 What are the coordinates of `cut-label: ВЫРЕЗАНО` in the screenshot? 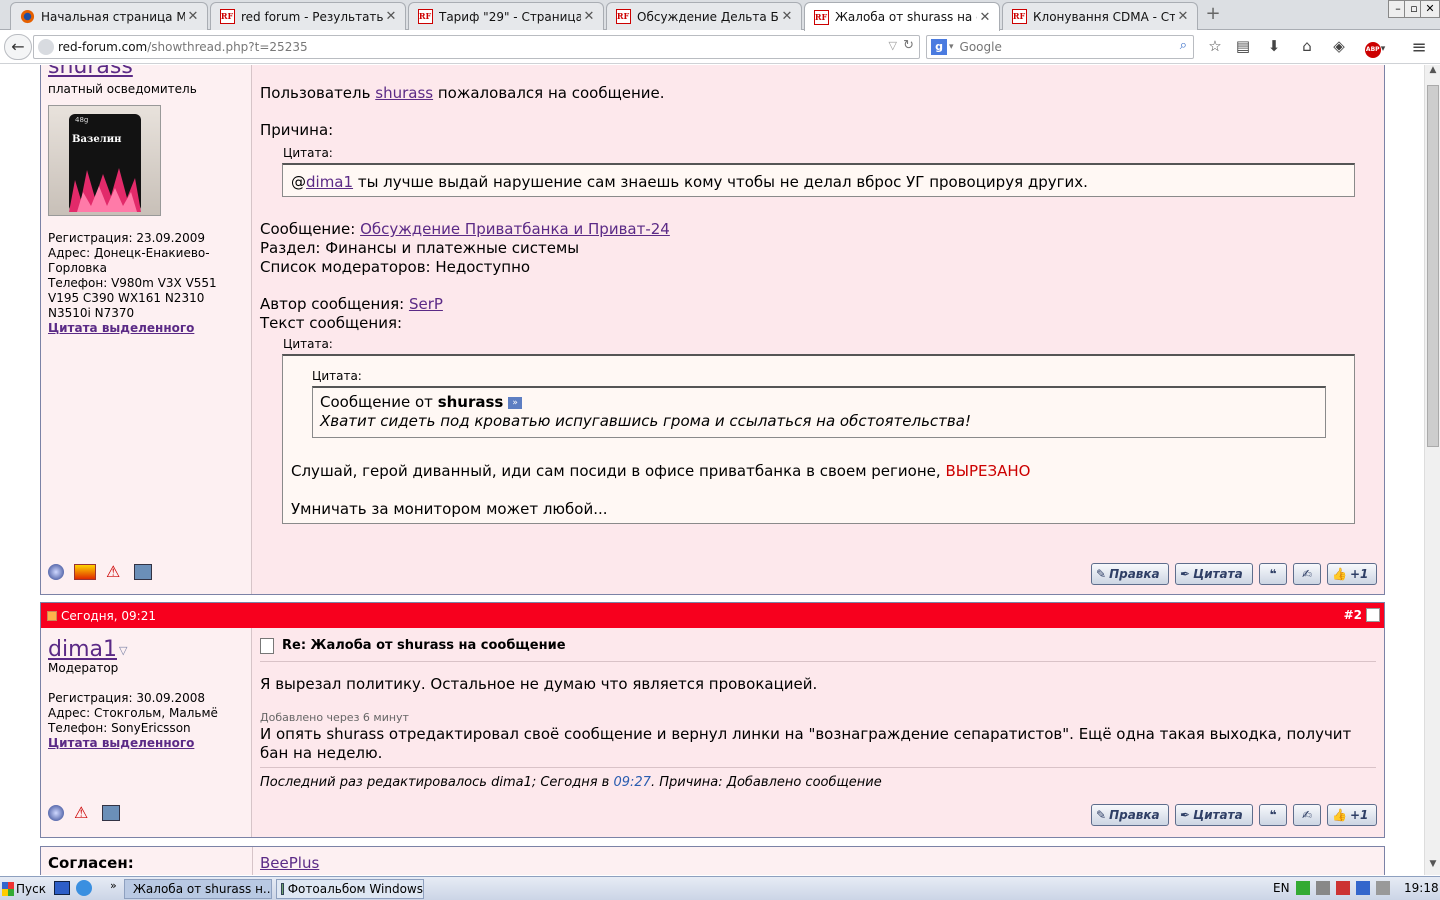 It's located at (988, 471).